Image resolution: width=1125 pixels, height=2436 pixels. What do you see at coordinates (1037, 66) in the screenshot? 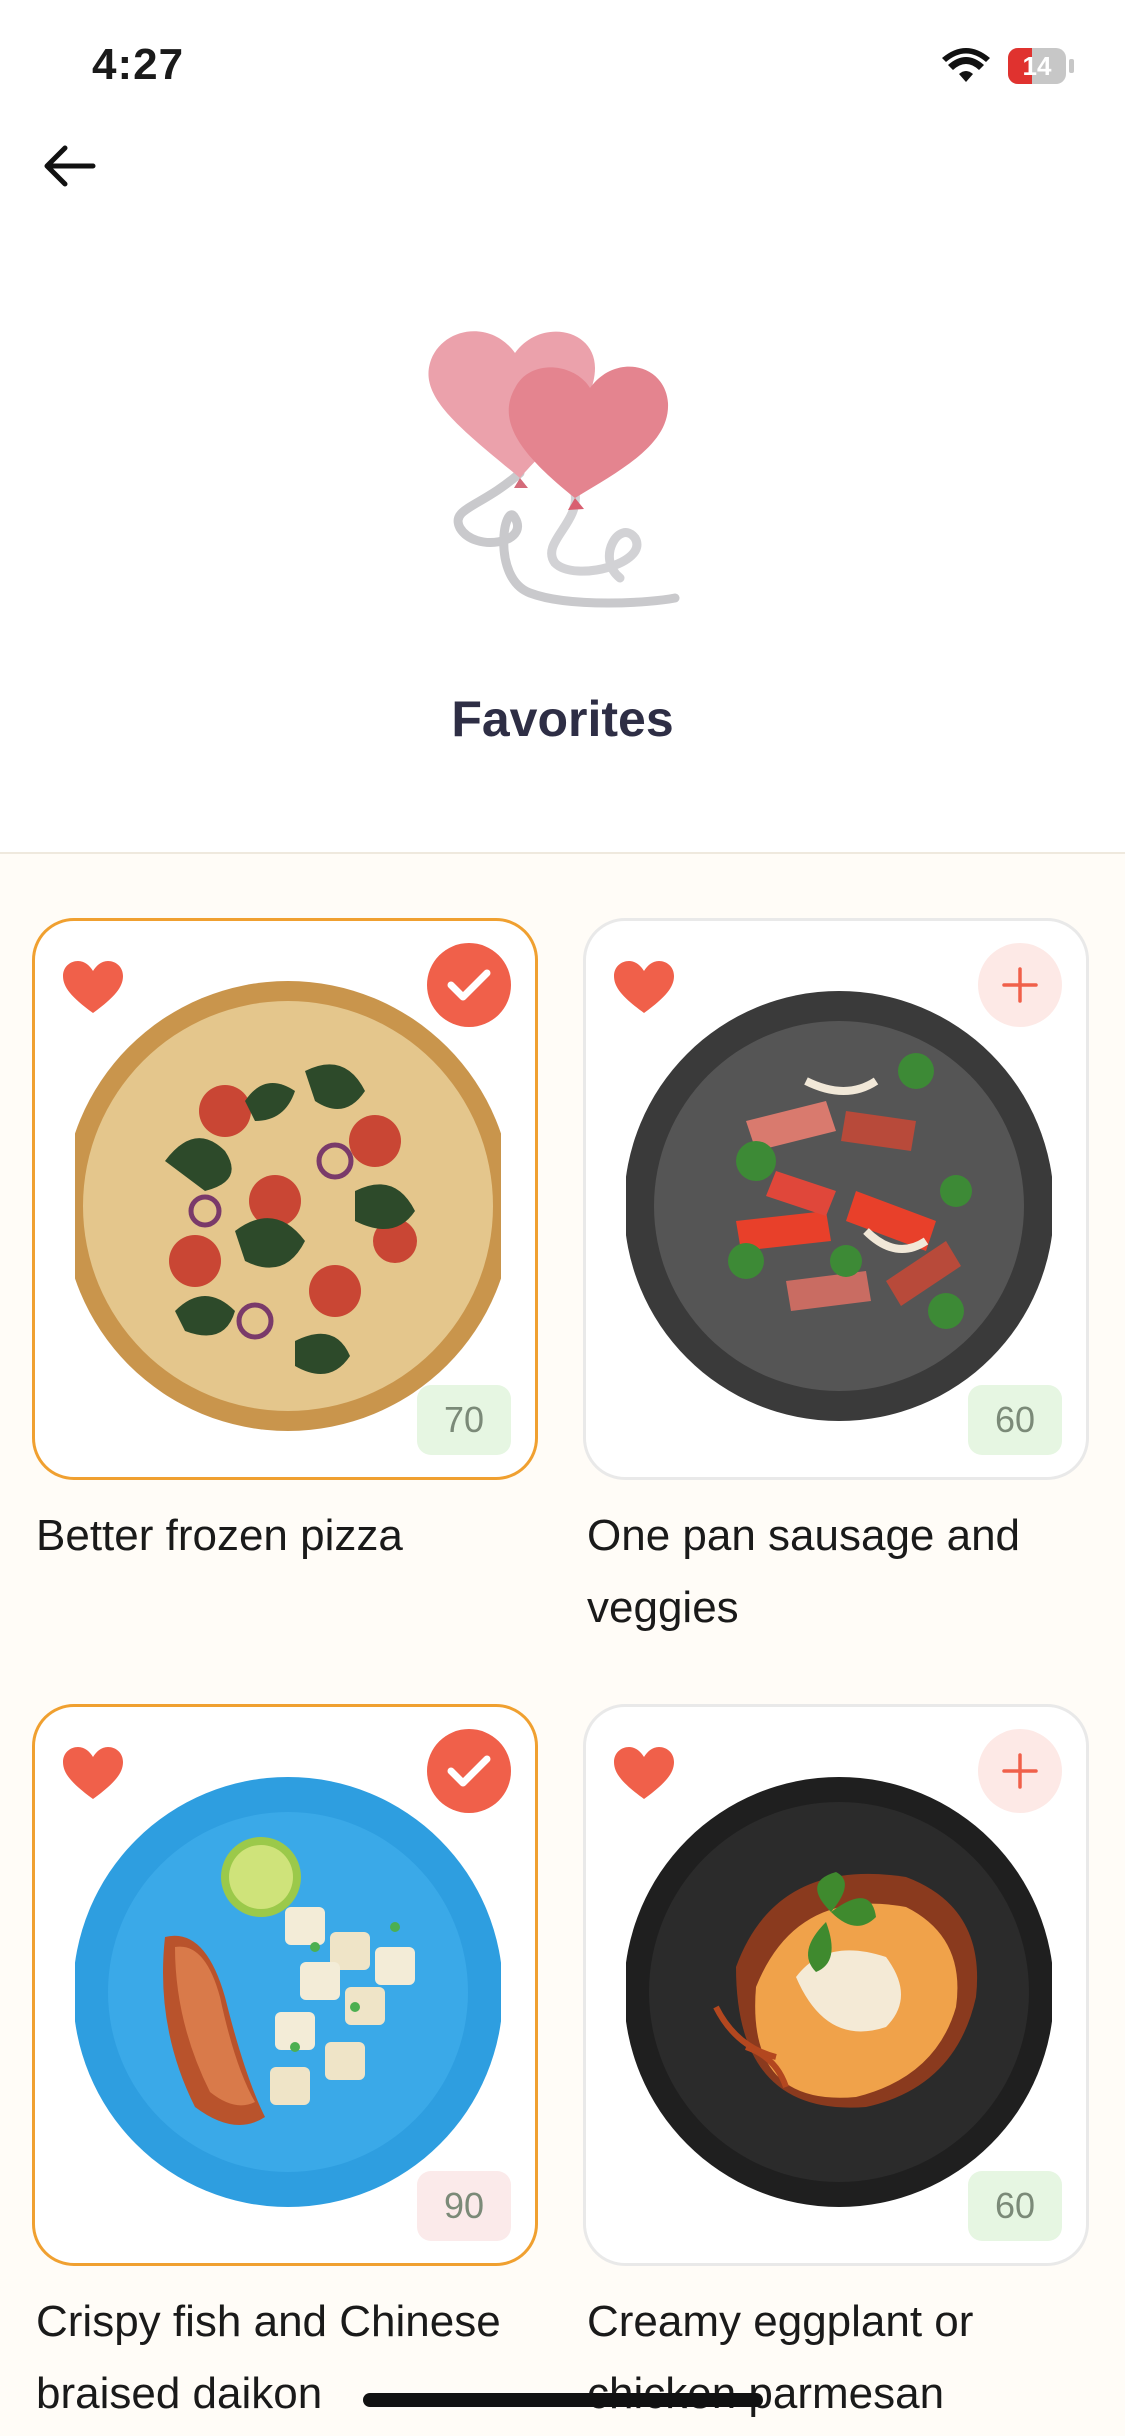
I see `battery-level: 14` at bounding box center [1037, 66].